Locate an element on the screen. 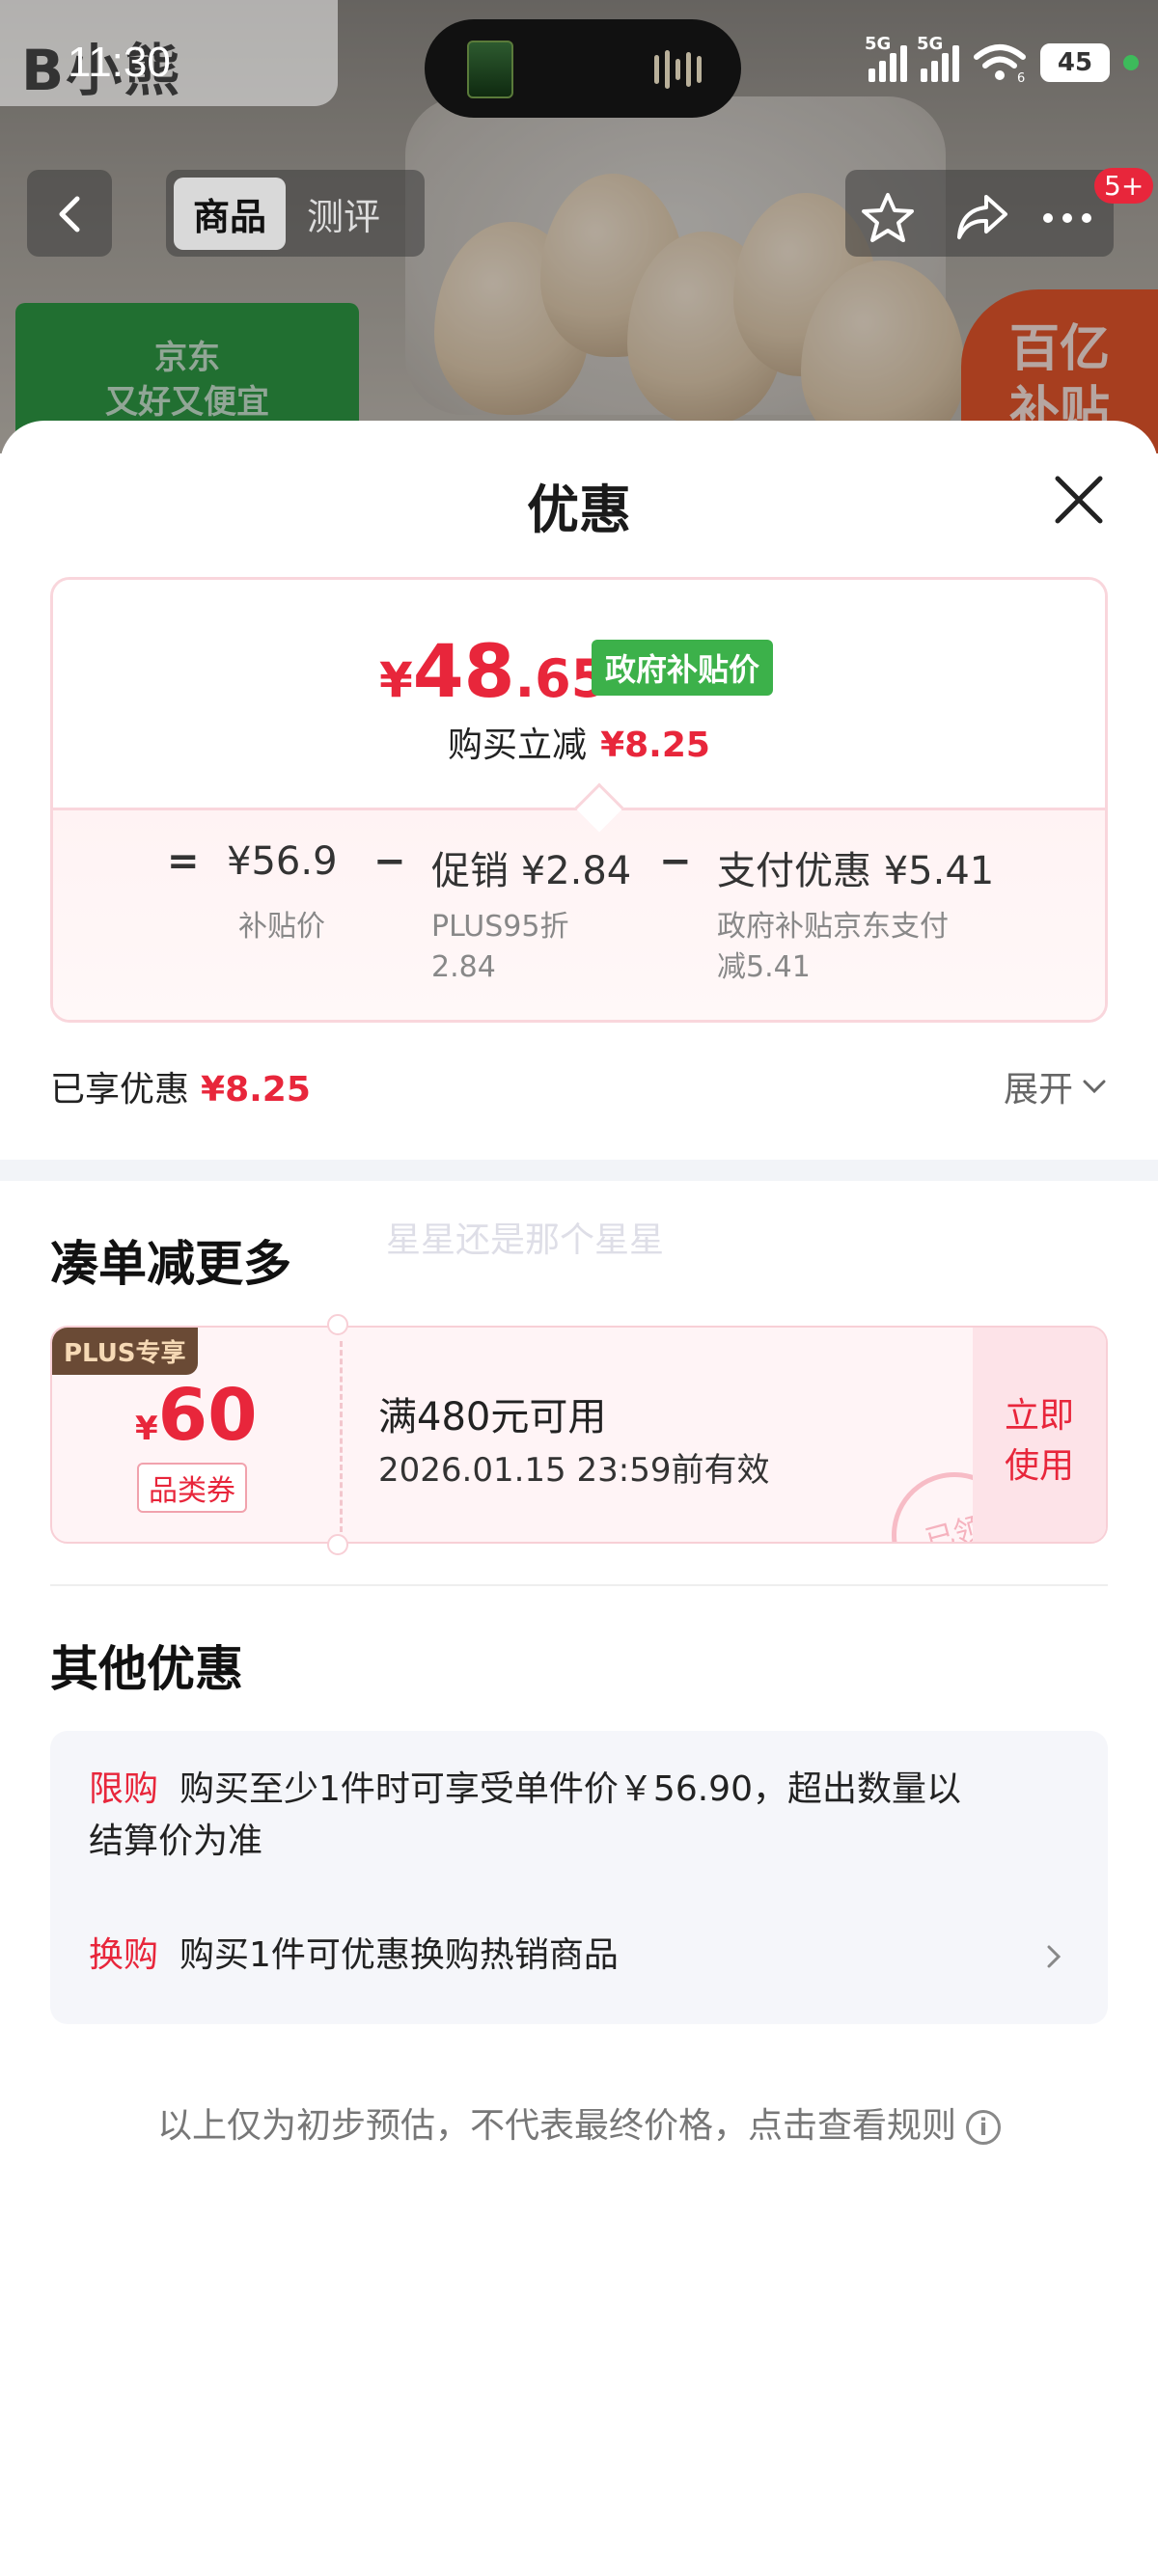  audio-wave-icon is located at coordinates (683, 69).